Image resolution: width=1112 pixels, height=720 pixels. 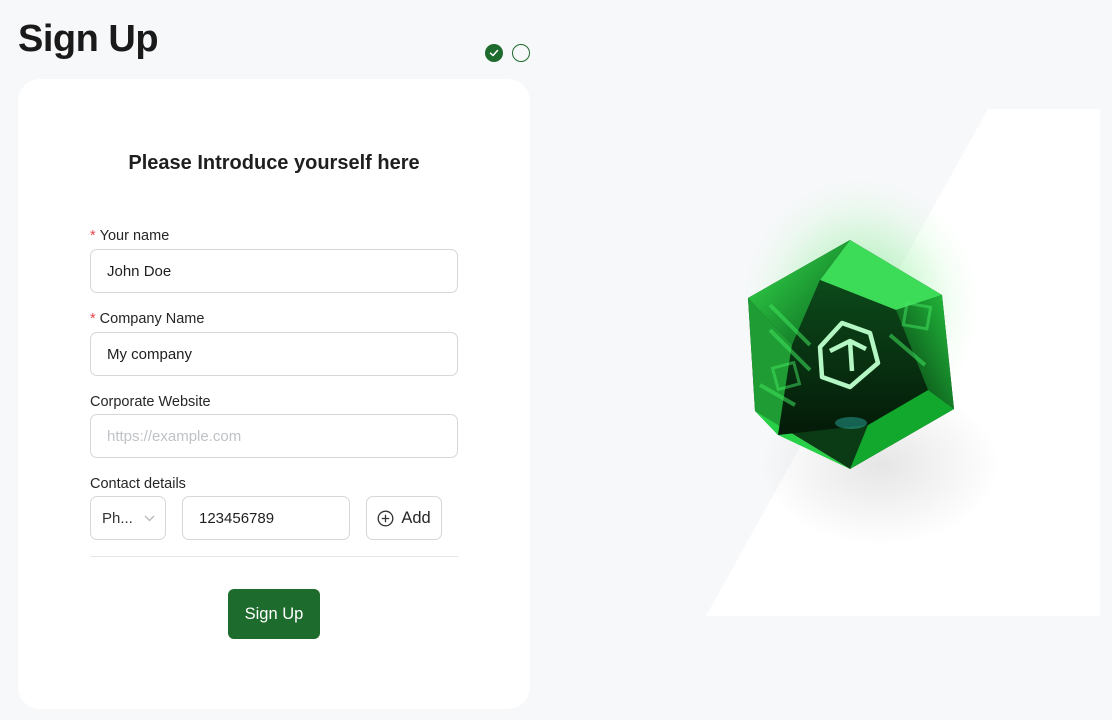 I want to click on name-label: * Your name, so click(x=129, y=236).